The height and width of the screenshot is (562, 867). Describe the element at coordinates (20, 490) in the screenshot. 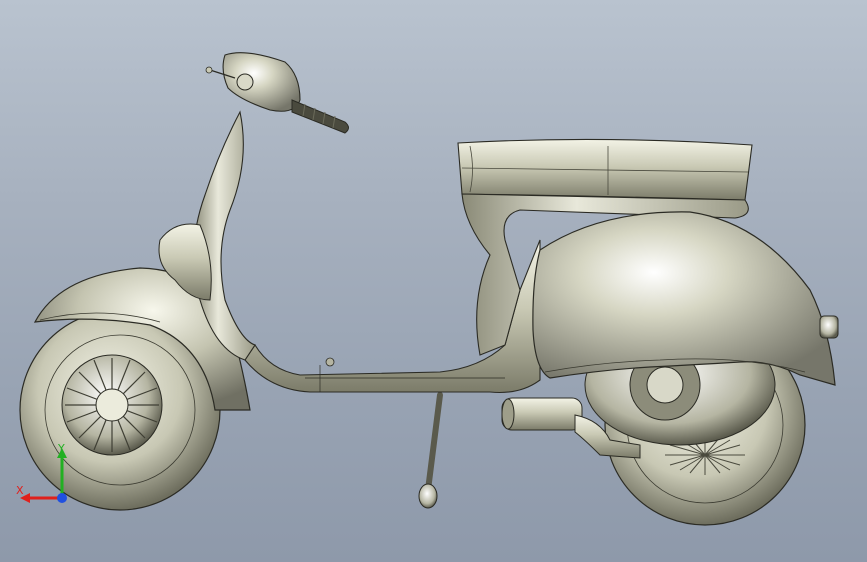

I see `x-axis-label: X` at that location.